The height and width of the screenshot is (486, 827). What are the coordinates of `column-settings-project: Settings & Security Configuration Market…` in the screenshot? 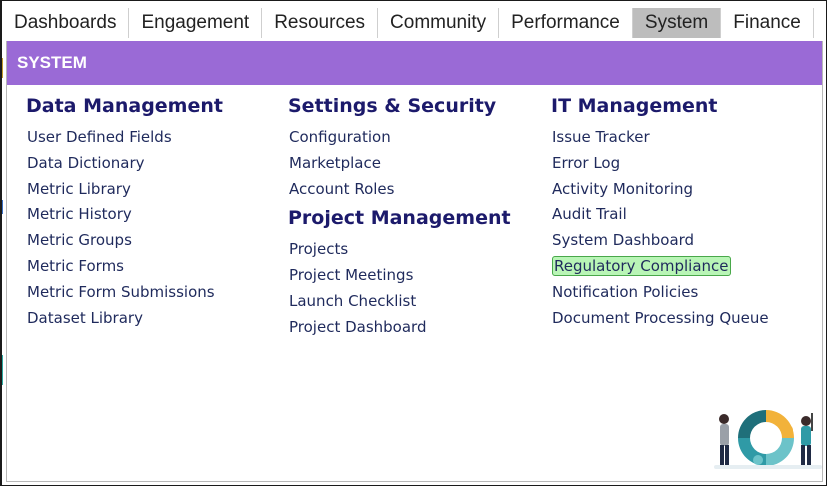 It's located at (399, 217).